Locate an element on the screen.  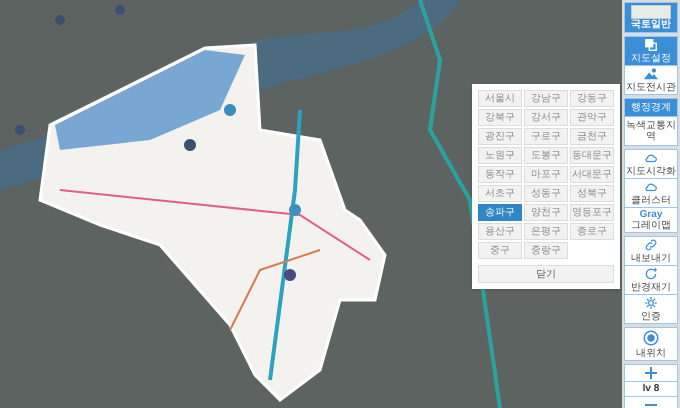
district-button: 서초구 is located at coordinates (500, 193).